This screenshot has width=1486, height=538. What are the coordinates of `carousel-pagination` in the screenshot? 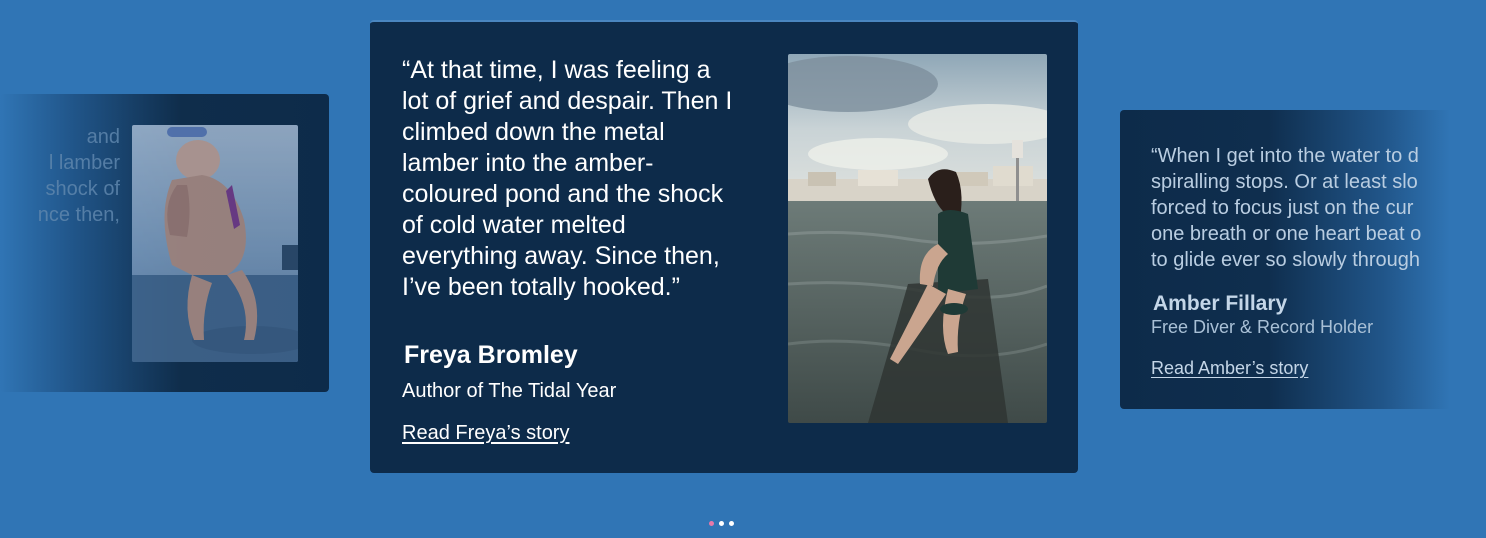 It's located at (721, 523).